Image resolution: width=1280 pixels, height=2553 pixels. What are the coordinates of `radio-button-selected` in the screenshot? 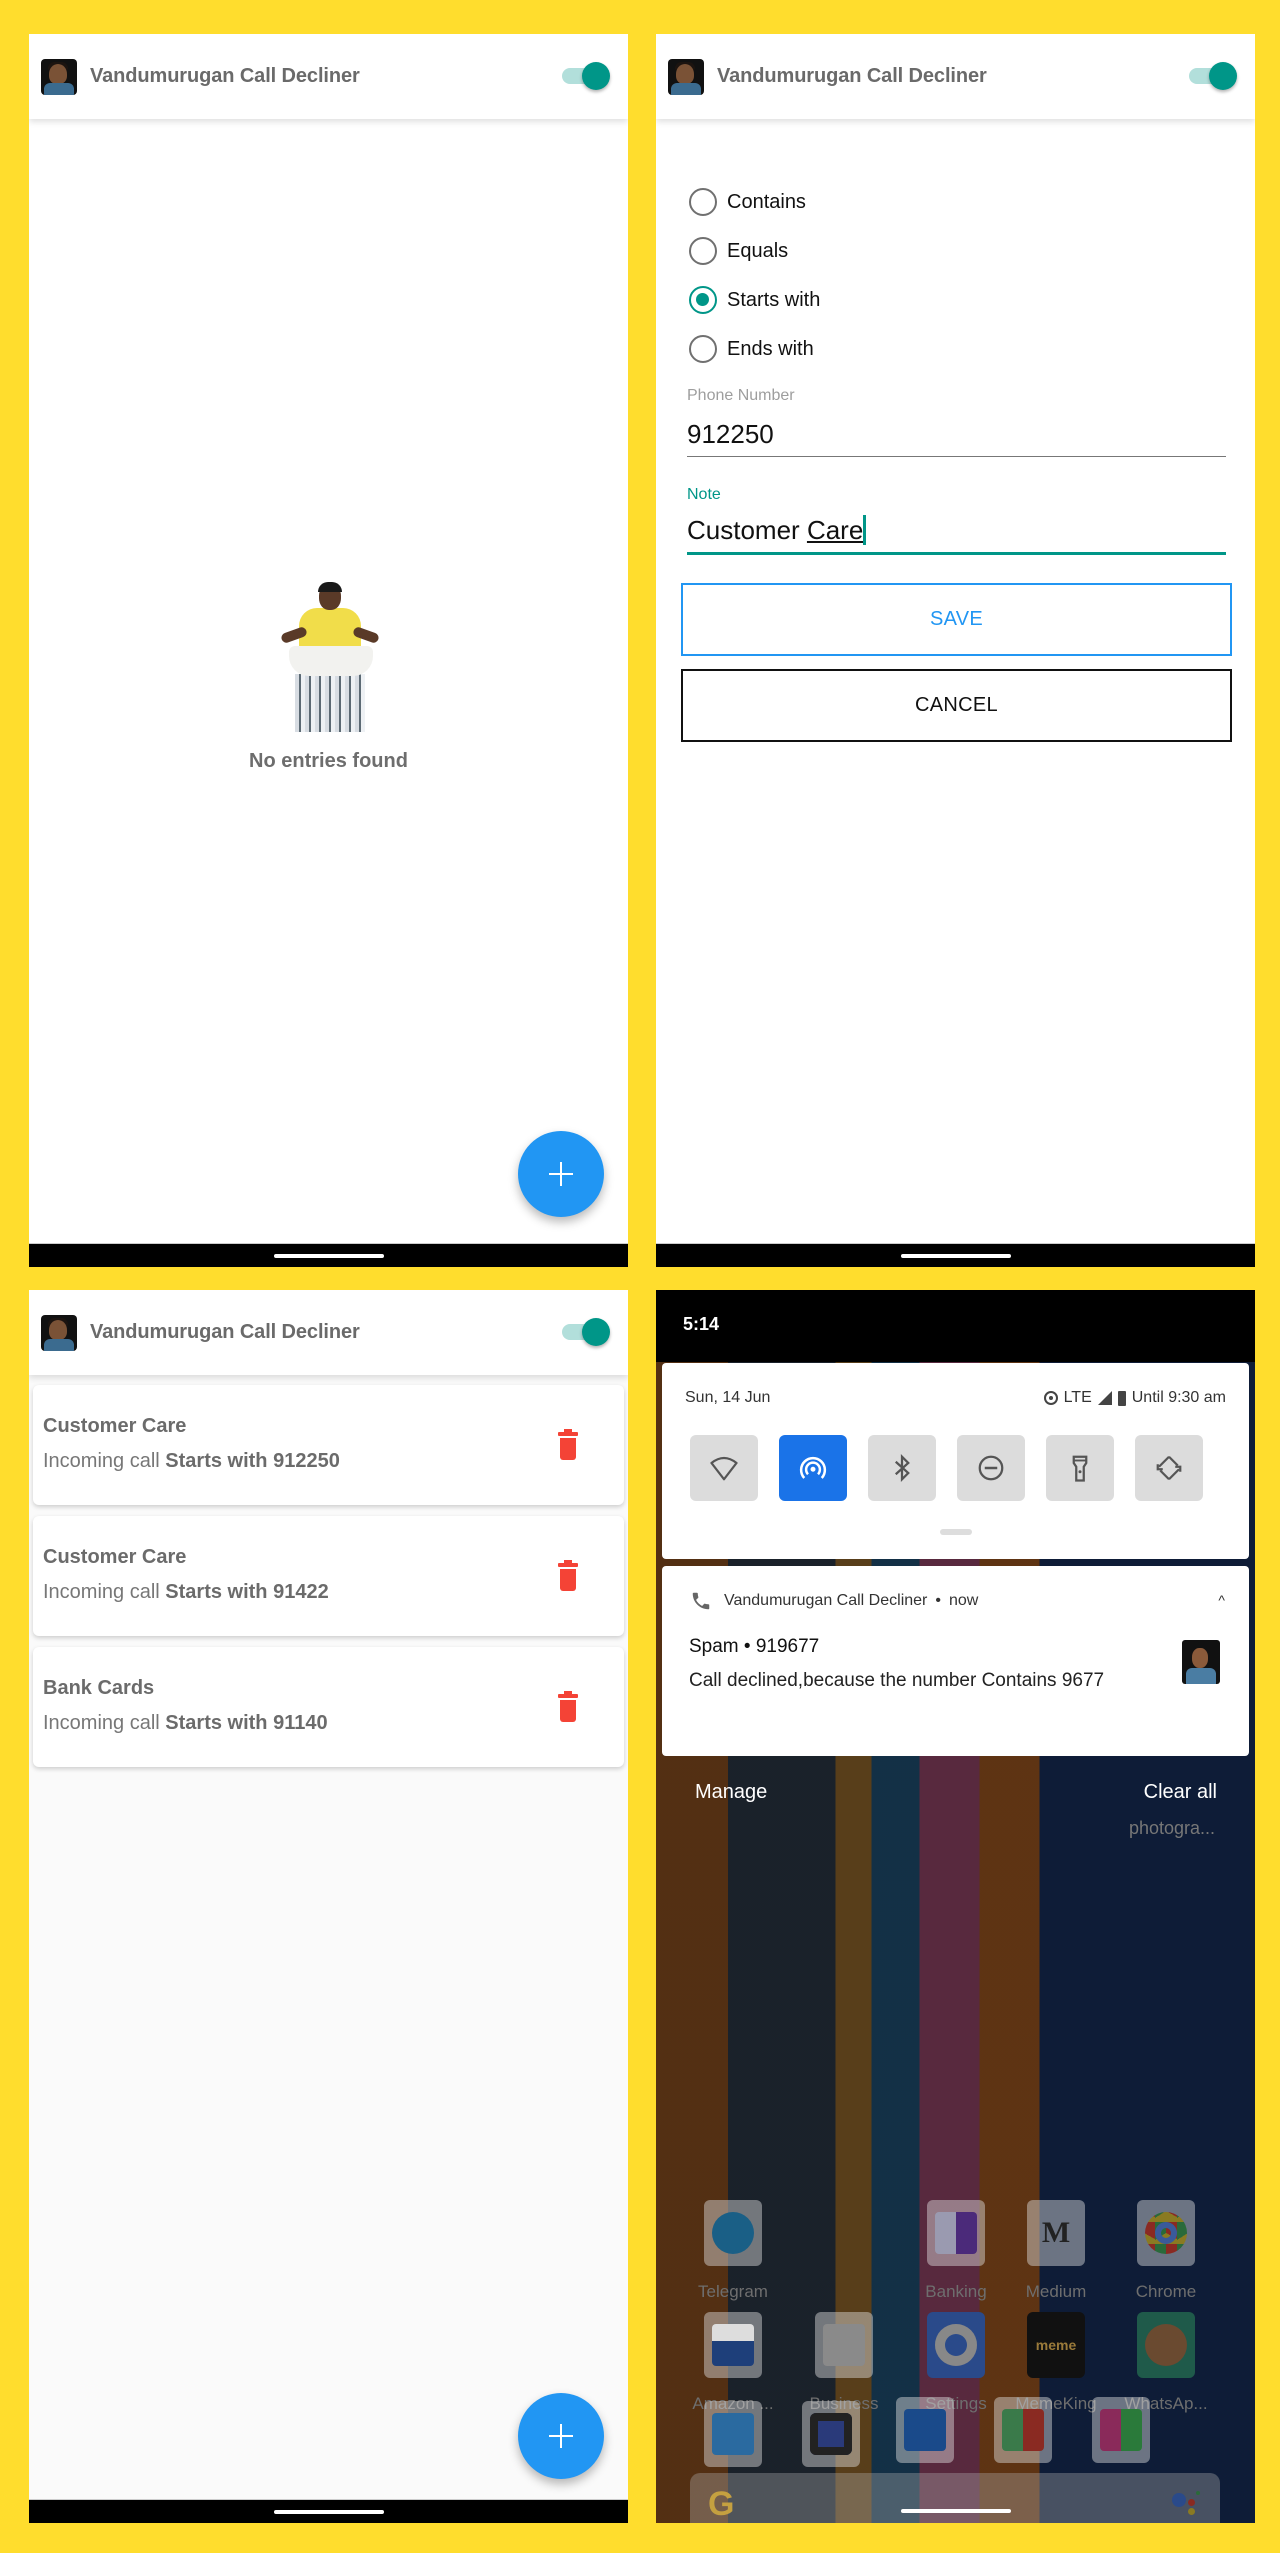 It's located at (703, 300).